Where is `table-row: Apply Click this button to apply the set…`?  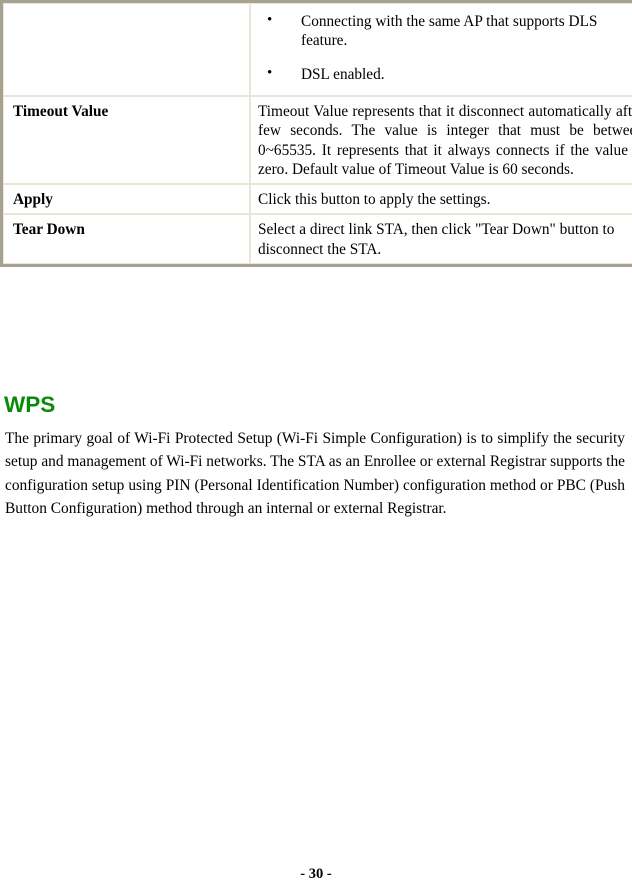
table-row: Apply Click this button to apply the set… is located at coordinates (317, 199).